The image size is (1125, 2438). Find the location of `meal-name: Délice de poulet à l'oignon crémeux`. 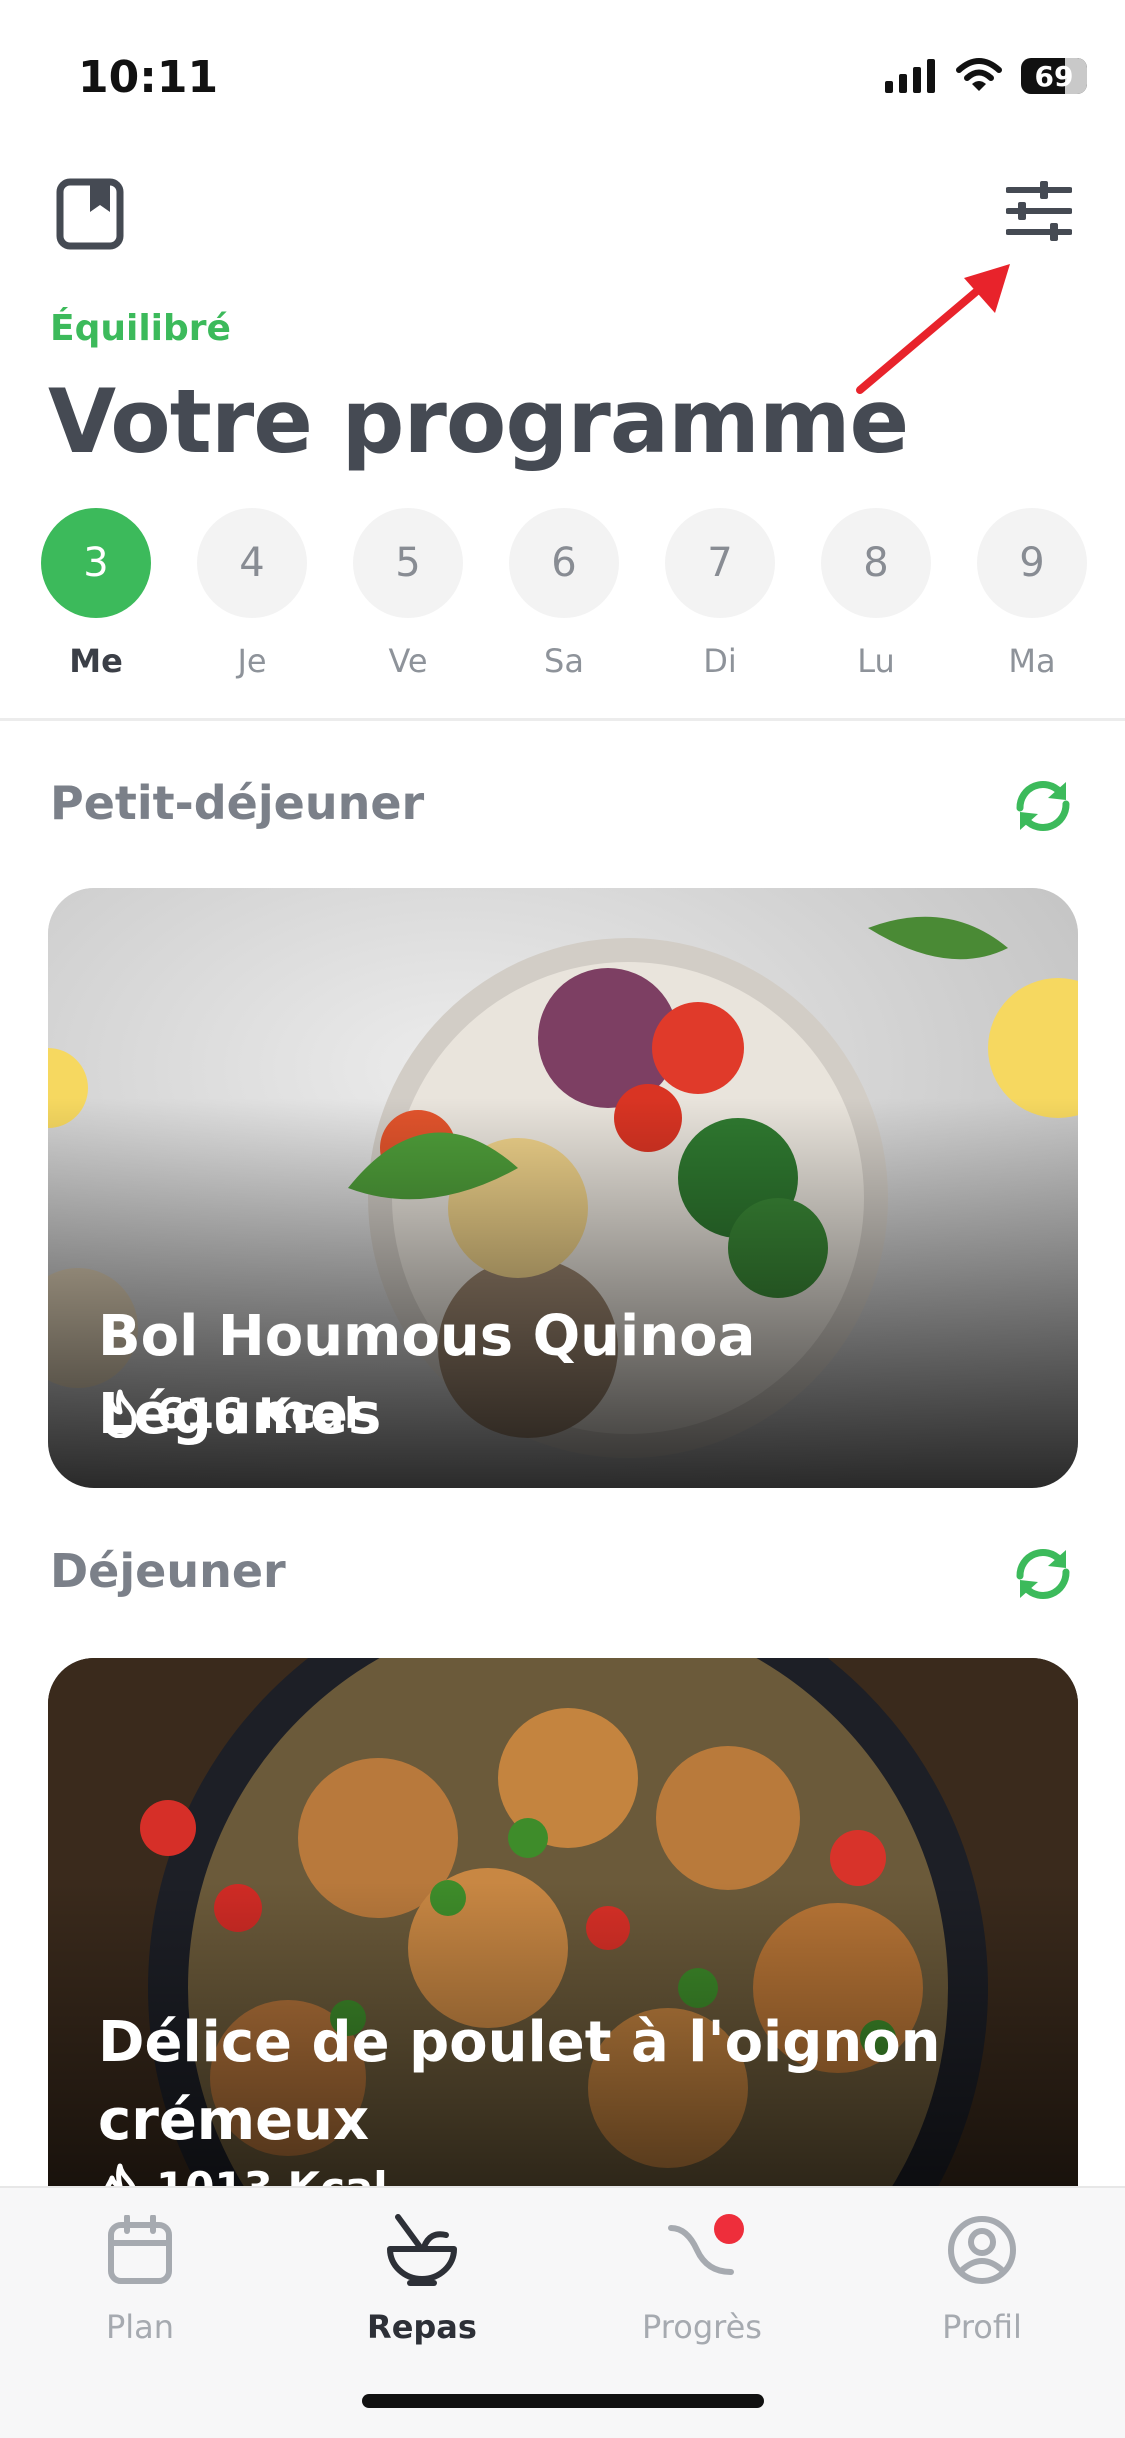

meal-name: Délice de poulet à l'oignon crémeux is located at coordinates (519, 2081).